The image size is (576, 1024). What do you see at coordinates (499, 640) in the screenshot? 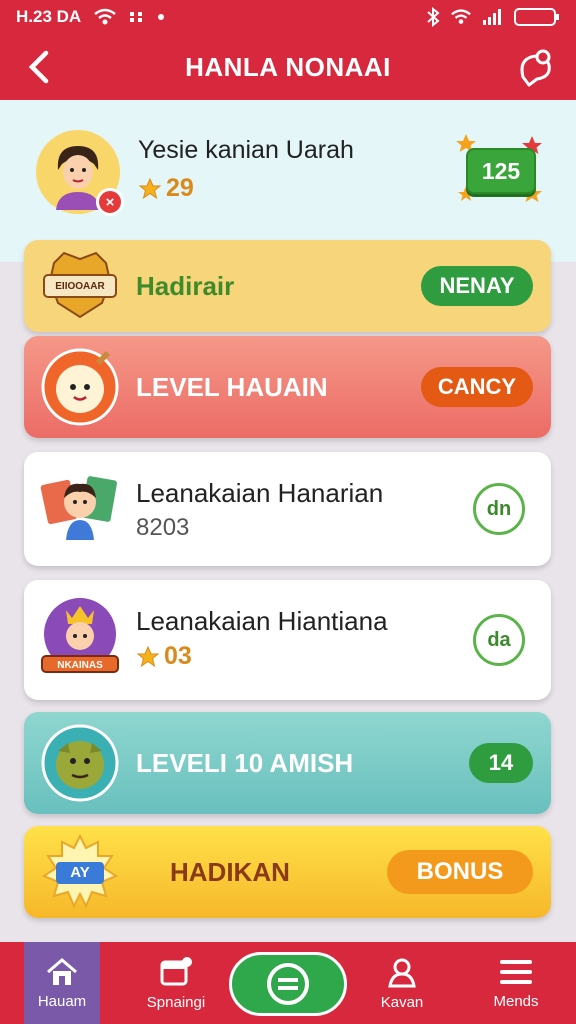
I see `da-button: da` at bounding box center [499, 640].